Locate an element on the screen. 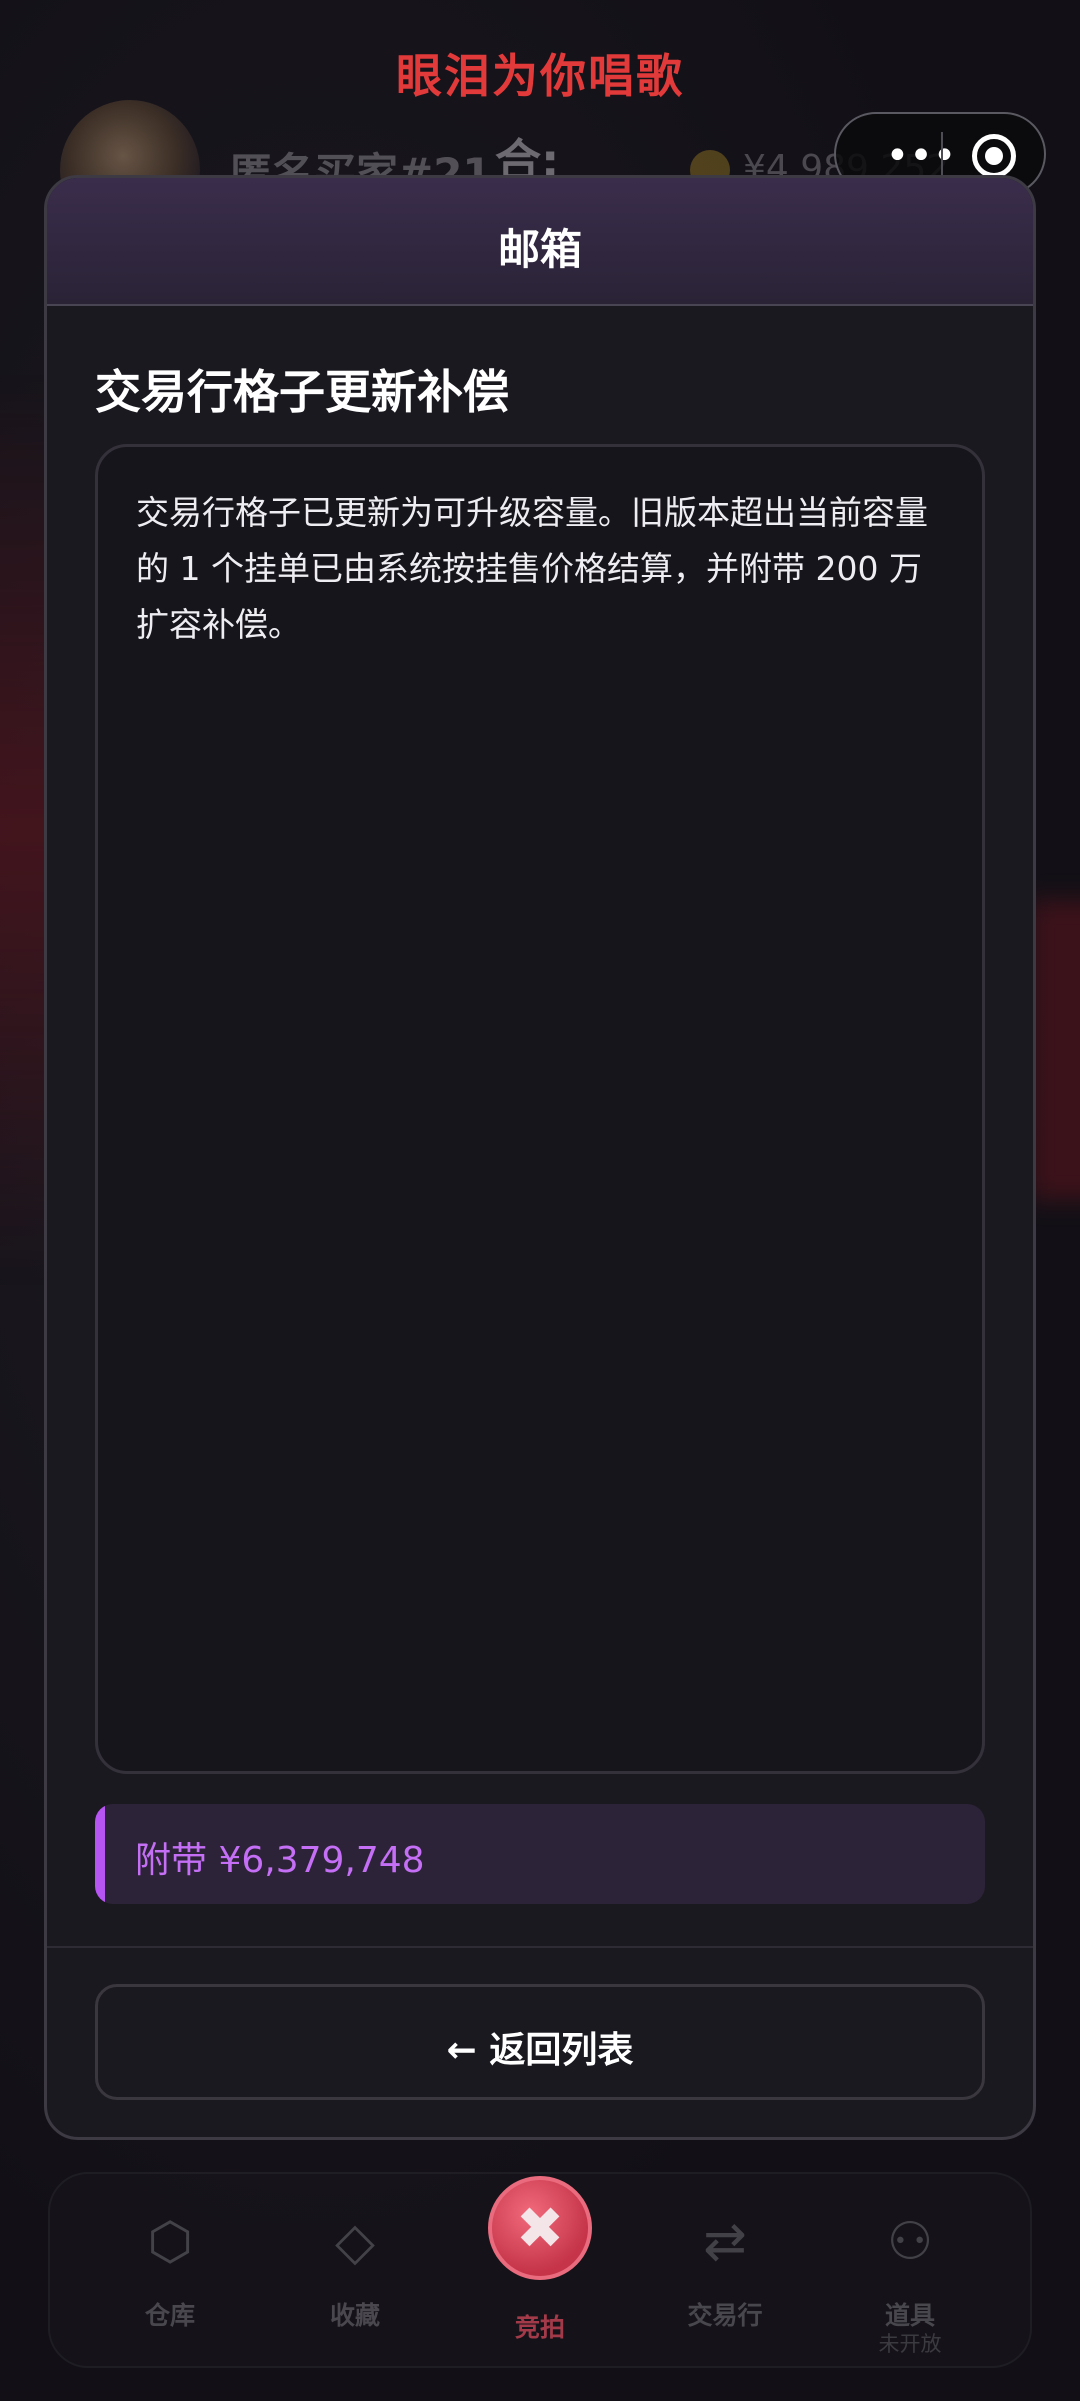 This screenshot has height=2401, width=1080. modal-title: 邮箱 is located at coordinates (539, 249).